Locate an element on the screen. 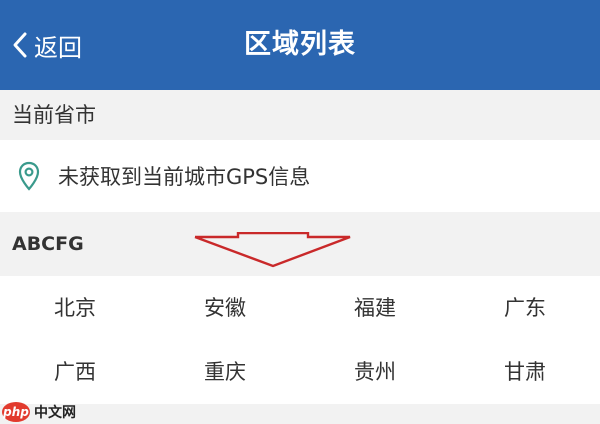 The height and width of the screenshot is (424, 600). gps-status-text: 未获取到当前城市GPS信息 is located at coordinates (184, 177).